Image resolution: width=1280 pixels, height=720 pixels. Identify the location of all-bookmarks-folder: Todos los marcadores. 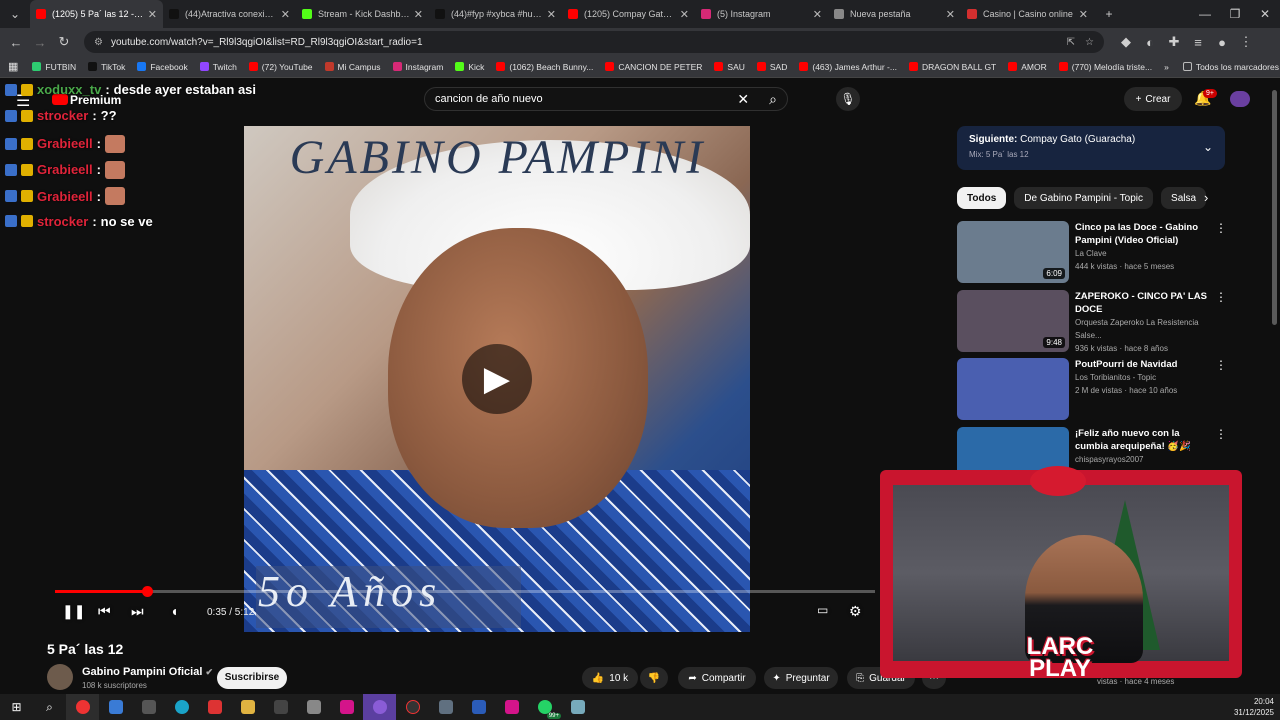
(1230, 67).